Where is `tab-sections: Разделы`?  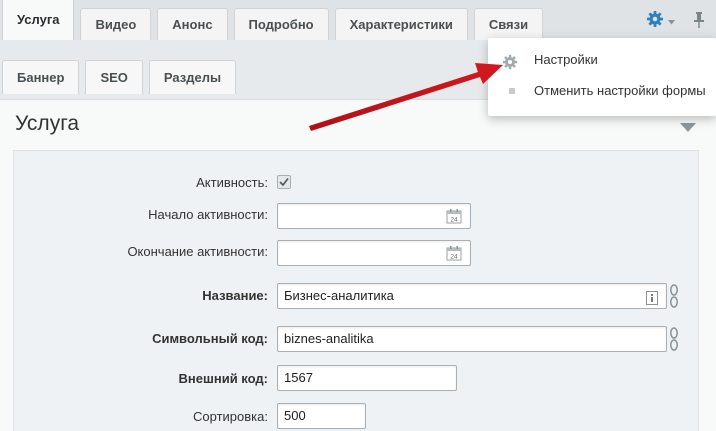
tab-sections: Разделы is located at coordinates (192, 77).